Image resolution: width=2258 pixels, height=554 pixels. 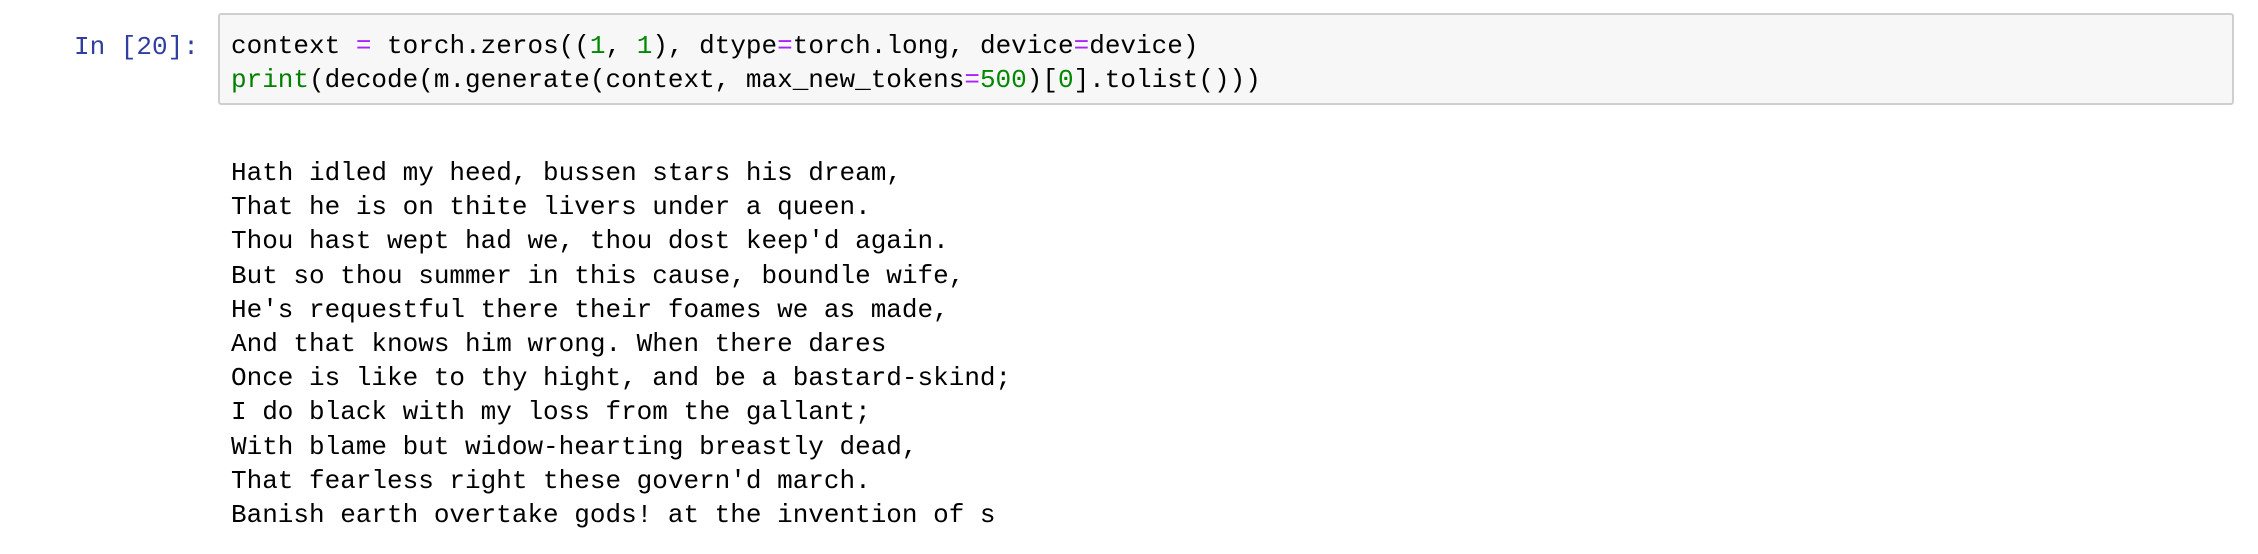 What do you see at coordinates (621, 46) in the screenshot?
I see `code-token: ,` at bounding box center [621, 46].